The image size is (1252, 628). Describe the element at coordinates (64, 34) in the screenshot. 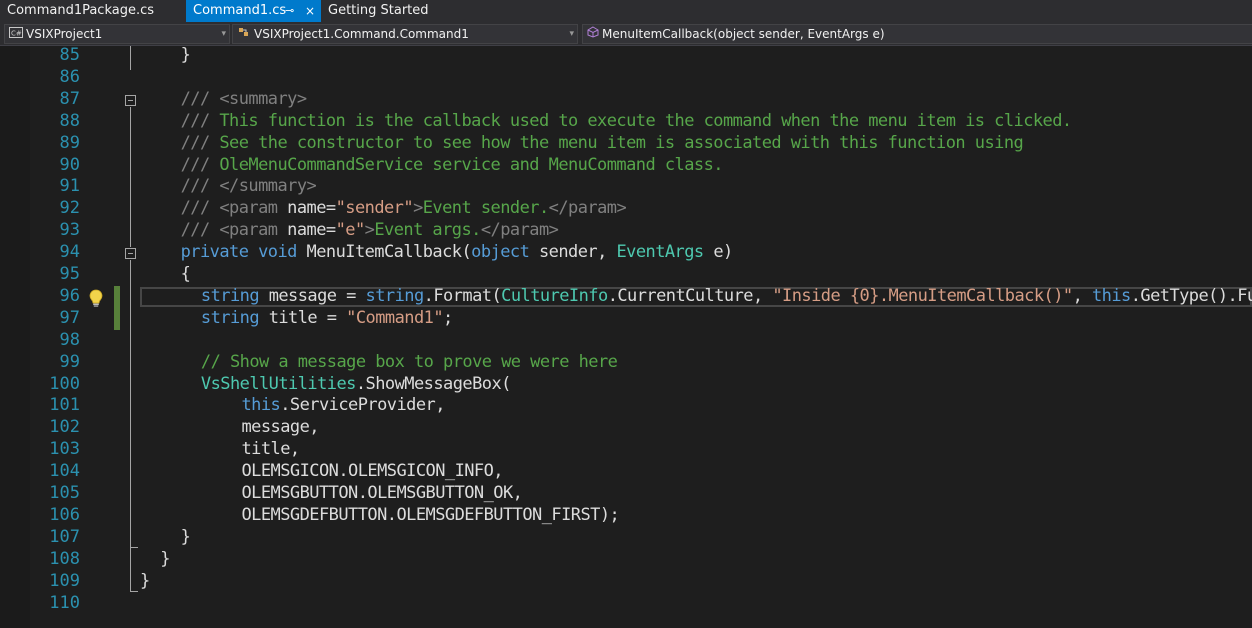

I see `project-name: VSIXProject1` at that location.